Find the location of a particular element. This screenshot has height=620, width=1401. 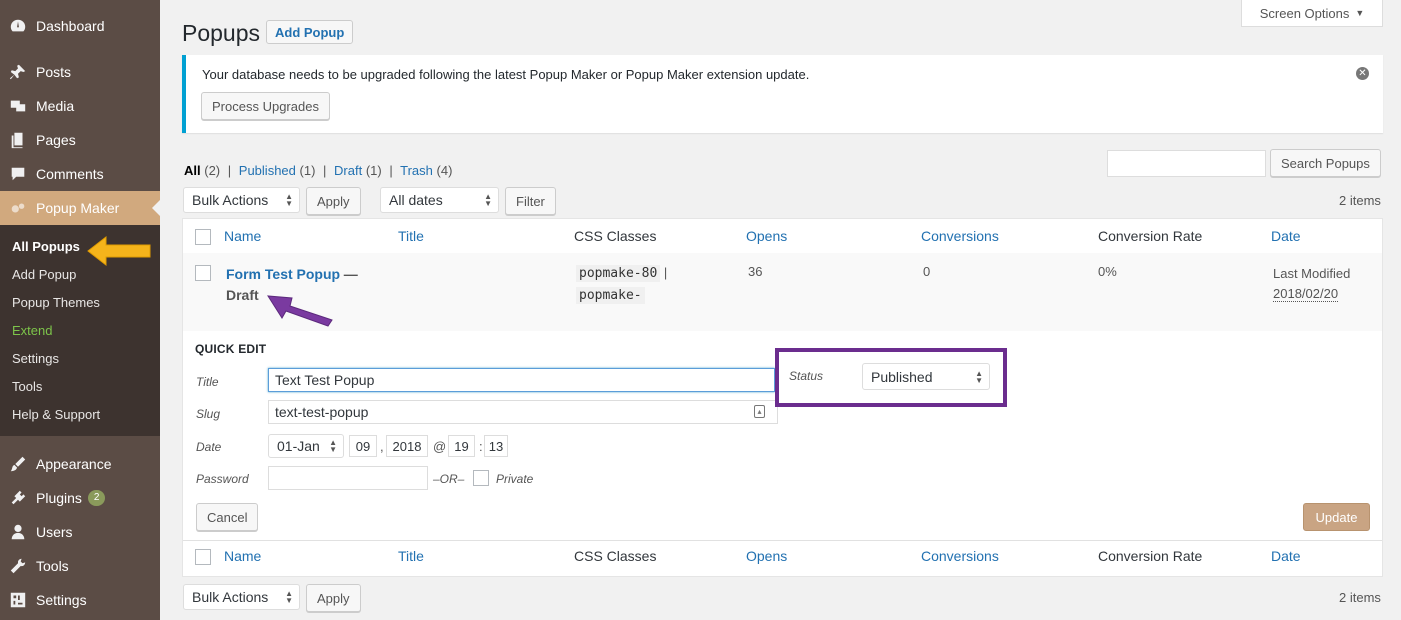

row-opens: 36 is located at coordinates (755, 271).